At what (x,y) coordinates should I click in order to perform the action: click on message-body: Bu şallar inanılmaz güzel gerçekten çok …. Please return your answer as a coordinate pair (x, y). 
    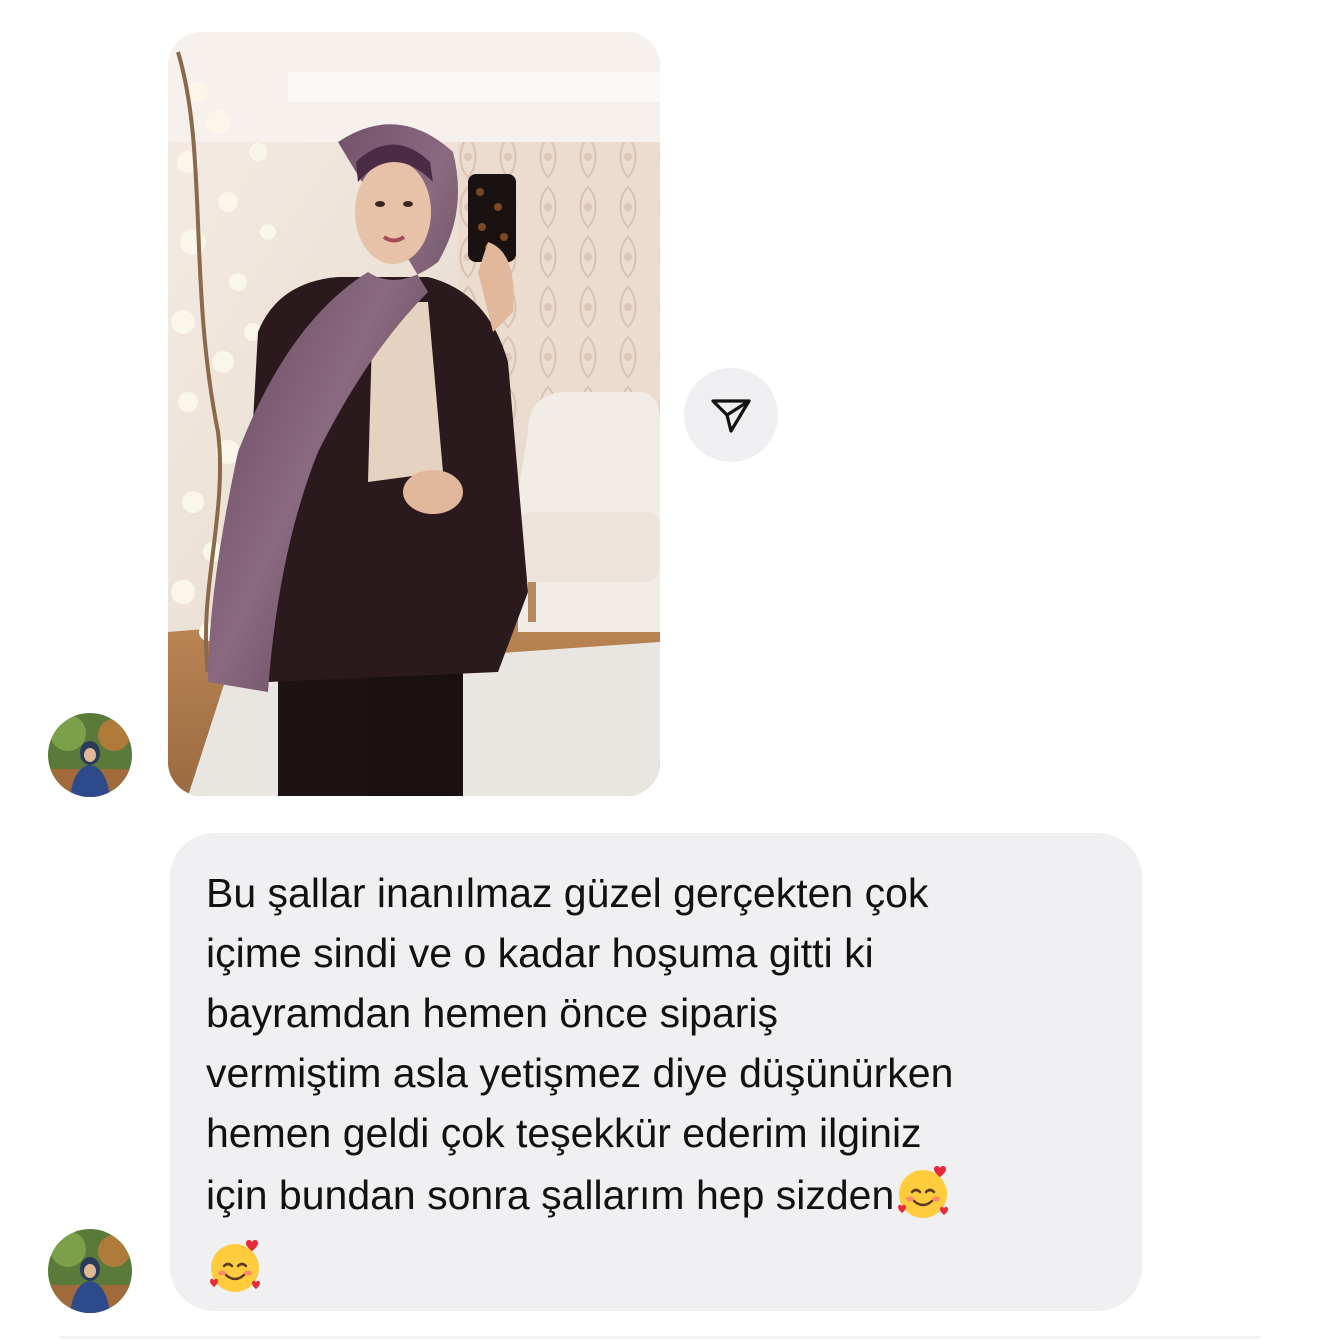
    Looking at the image, I should click on (580, 1044).